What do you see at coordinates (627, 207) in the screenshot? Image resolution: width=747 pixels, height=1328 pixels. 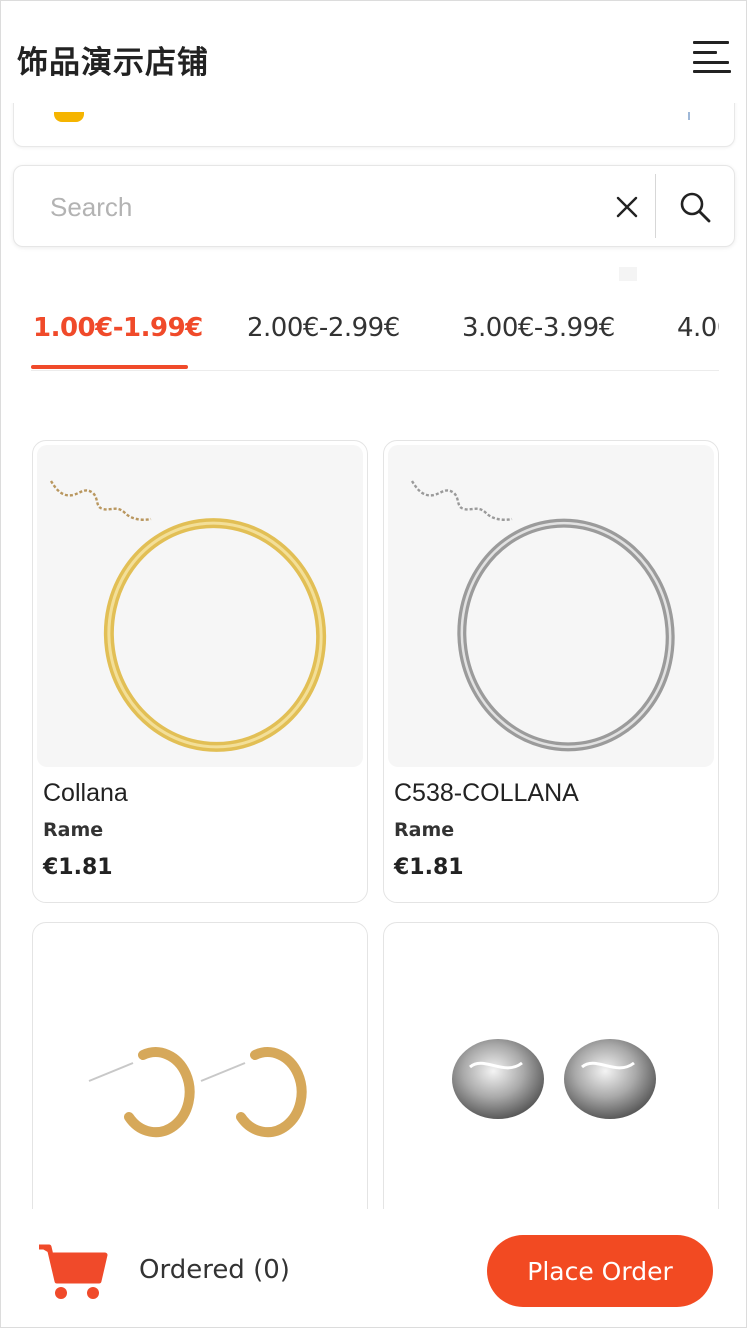 I see `close-icon` at bounding box center [627, 207].